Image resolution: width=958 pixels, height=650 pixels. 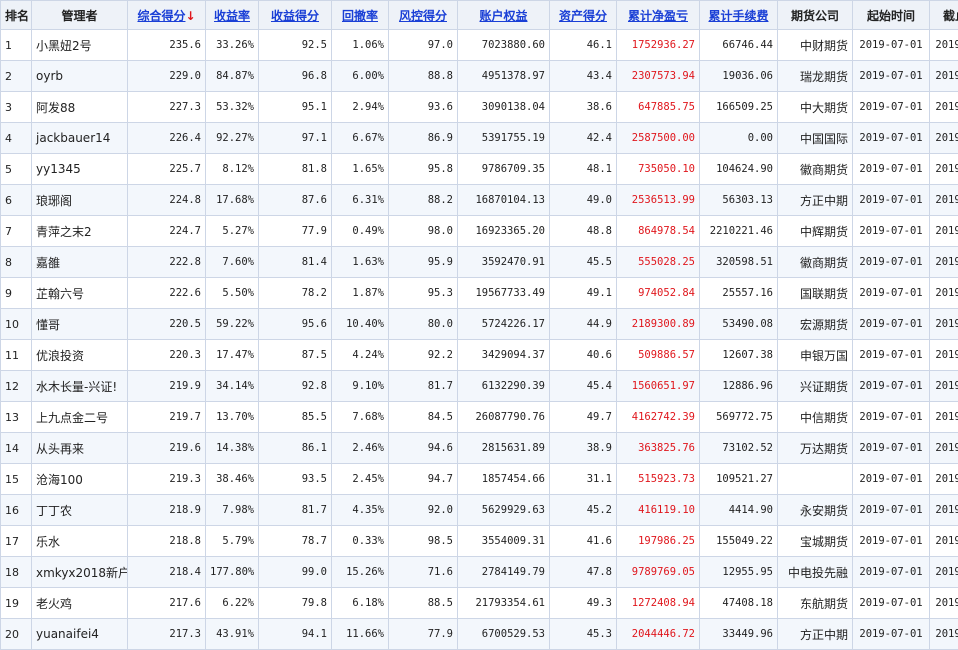 I want to click on return-rate-cell: 59.22%, so click(x=232, y=324).